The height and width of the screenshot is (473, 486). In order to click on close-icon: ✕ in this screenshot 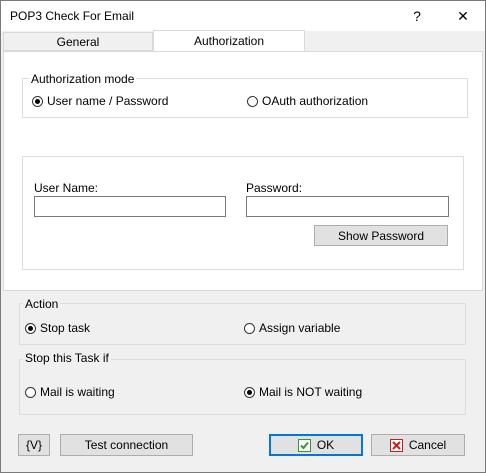, I will do `click(463, 15)`.